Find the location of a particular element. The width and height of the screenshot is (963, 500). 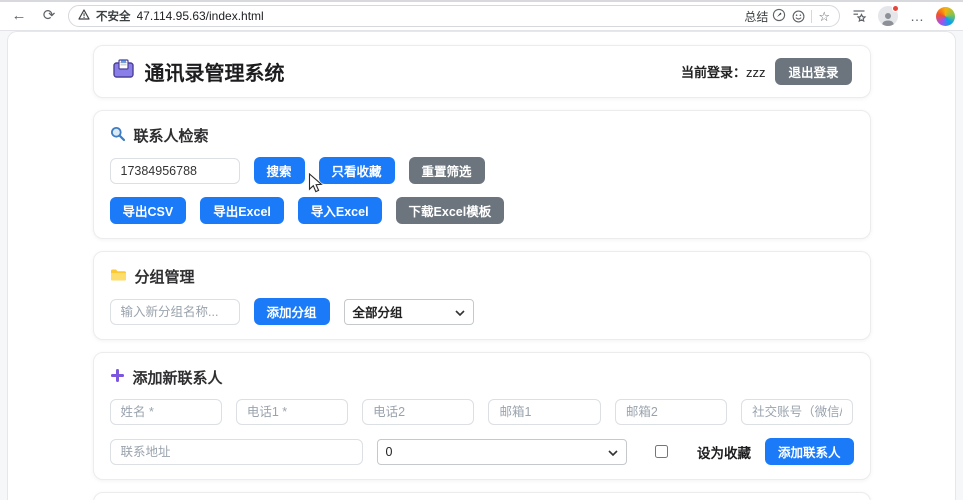

new-group-input is located at coordinates (174, 311).